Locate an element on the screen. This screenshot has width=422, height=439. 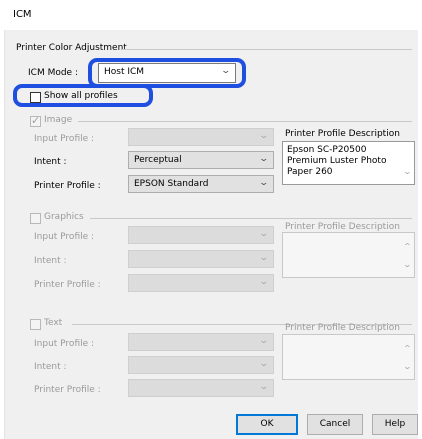
image-input-profile-label: Input Profile : is located at coordinates (64, 139).